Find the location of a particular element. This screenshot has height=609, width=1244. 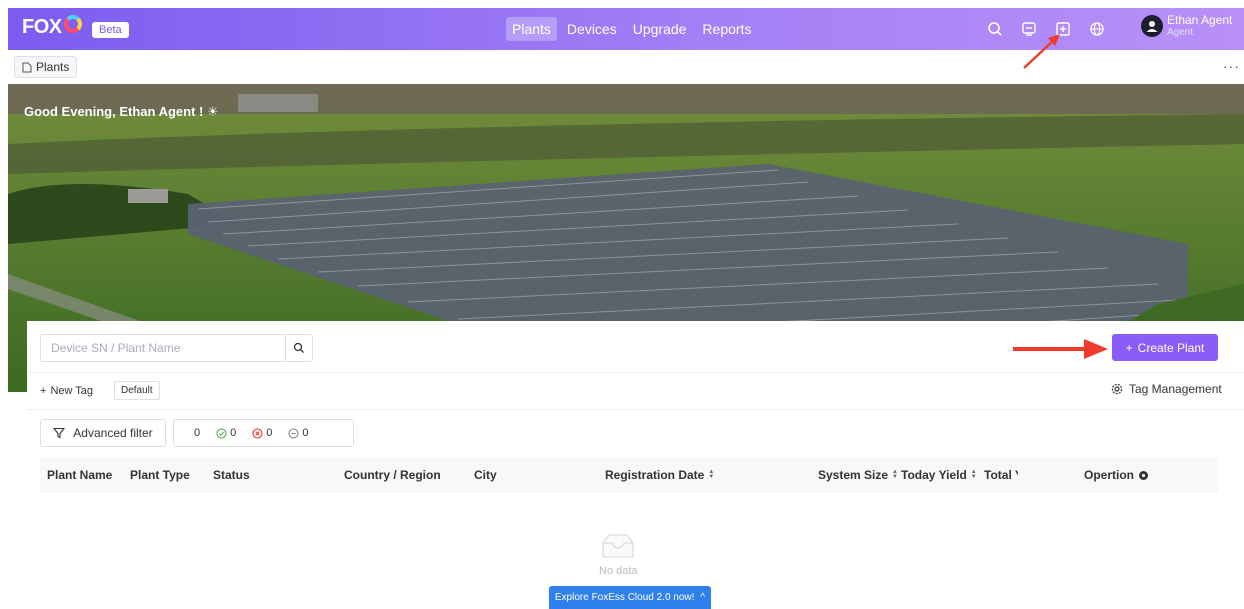

search-input: Device SN / Plant Name is located at coordinates (162, 348).